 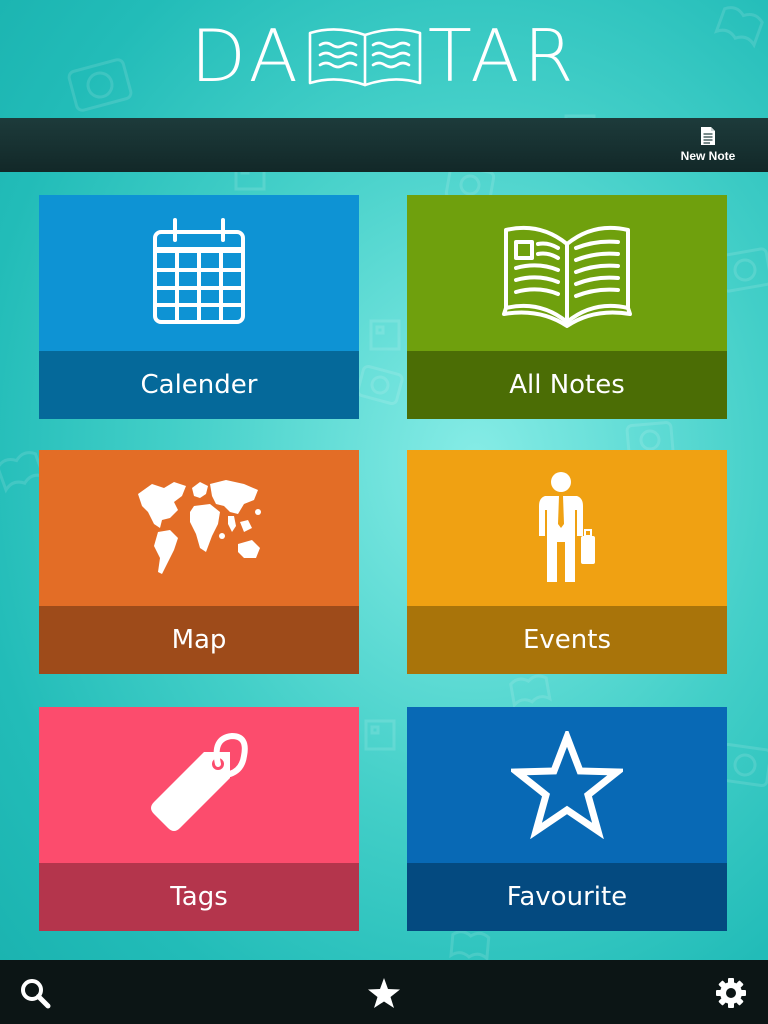 I want to click on tile-tags-icon-area, so click(x=199, y=785).